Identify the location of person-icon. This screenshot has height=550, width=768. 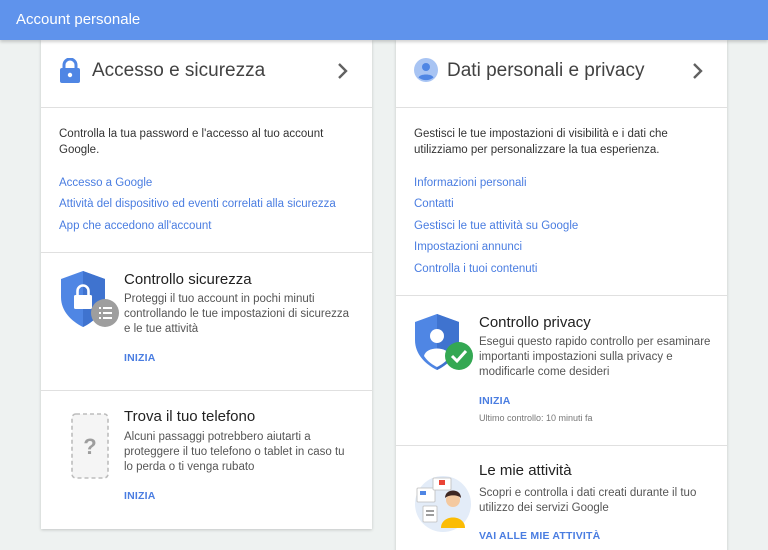
(426, 70).